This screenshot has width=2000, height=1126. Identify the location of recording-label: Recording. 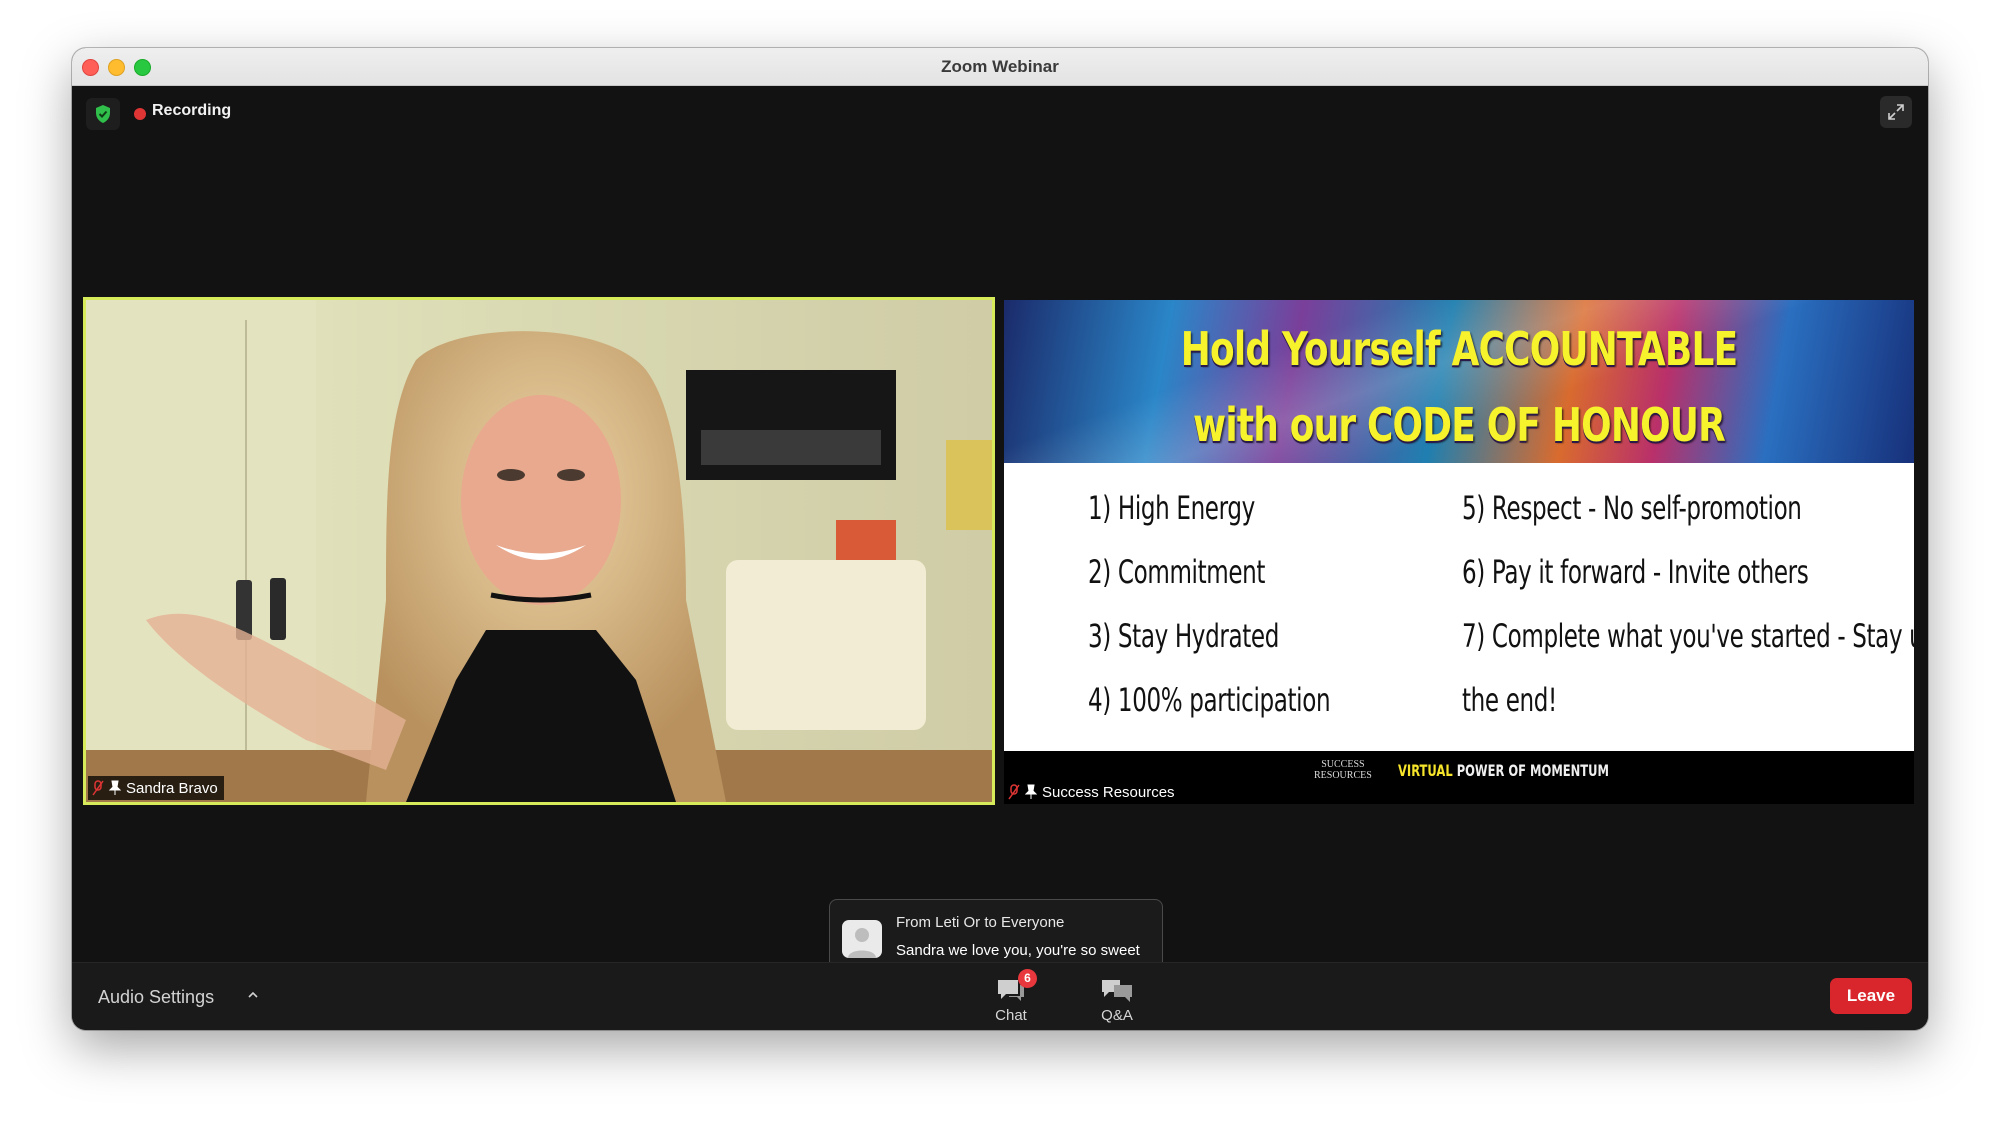
(192, 110).